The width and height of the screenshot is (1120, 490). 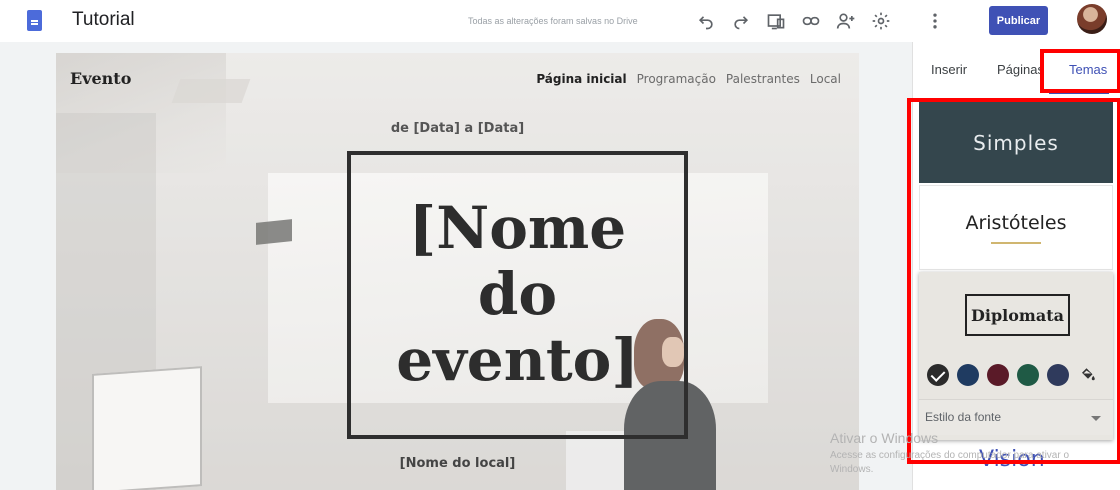 I want to click on theme-aristoteles: Aristóteles, so click(x=1016, y=227).